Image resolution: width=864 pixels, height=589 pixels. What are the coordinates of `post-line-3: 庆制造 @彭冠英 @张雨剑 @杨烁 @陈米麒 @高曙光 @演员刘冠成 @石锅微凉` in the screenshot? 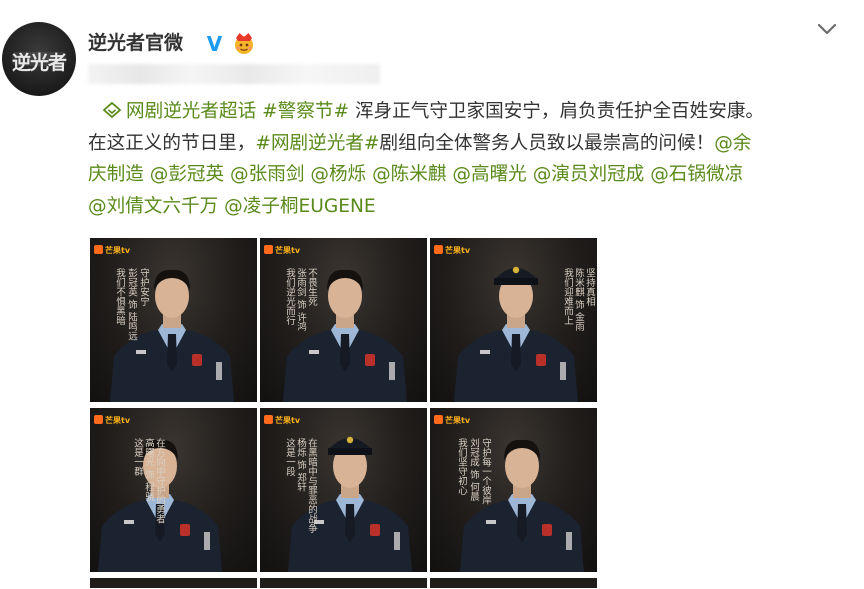 It's located at (468, 175).